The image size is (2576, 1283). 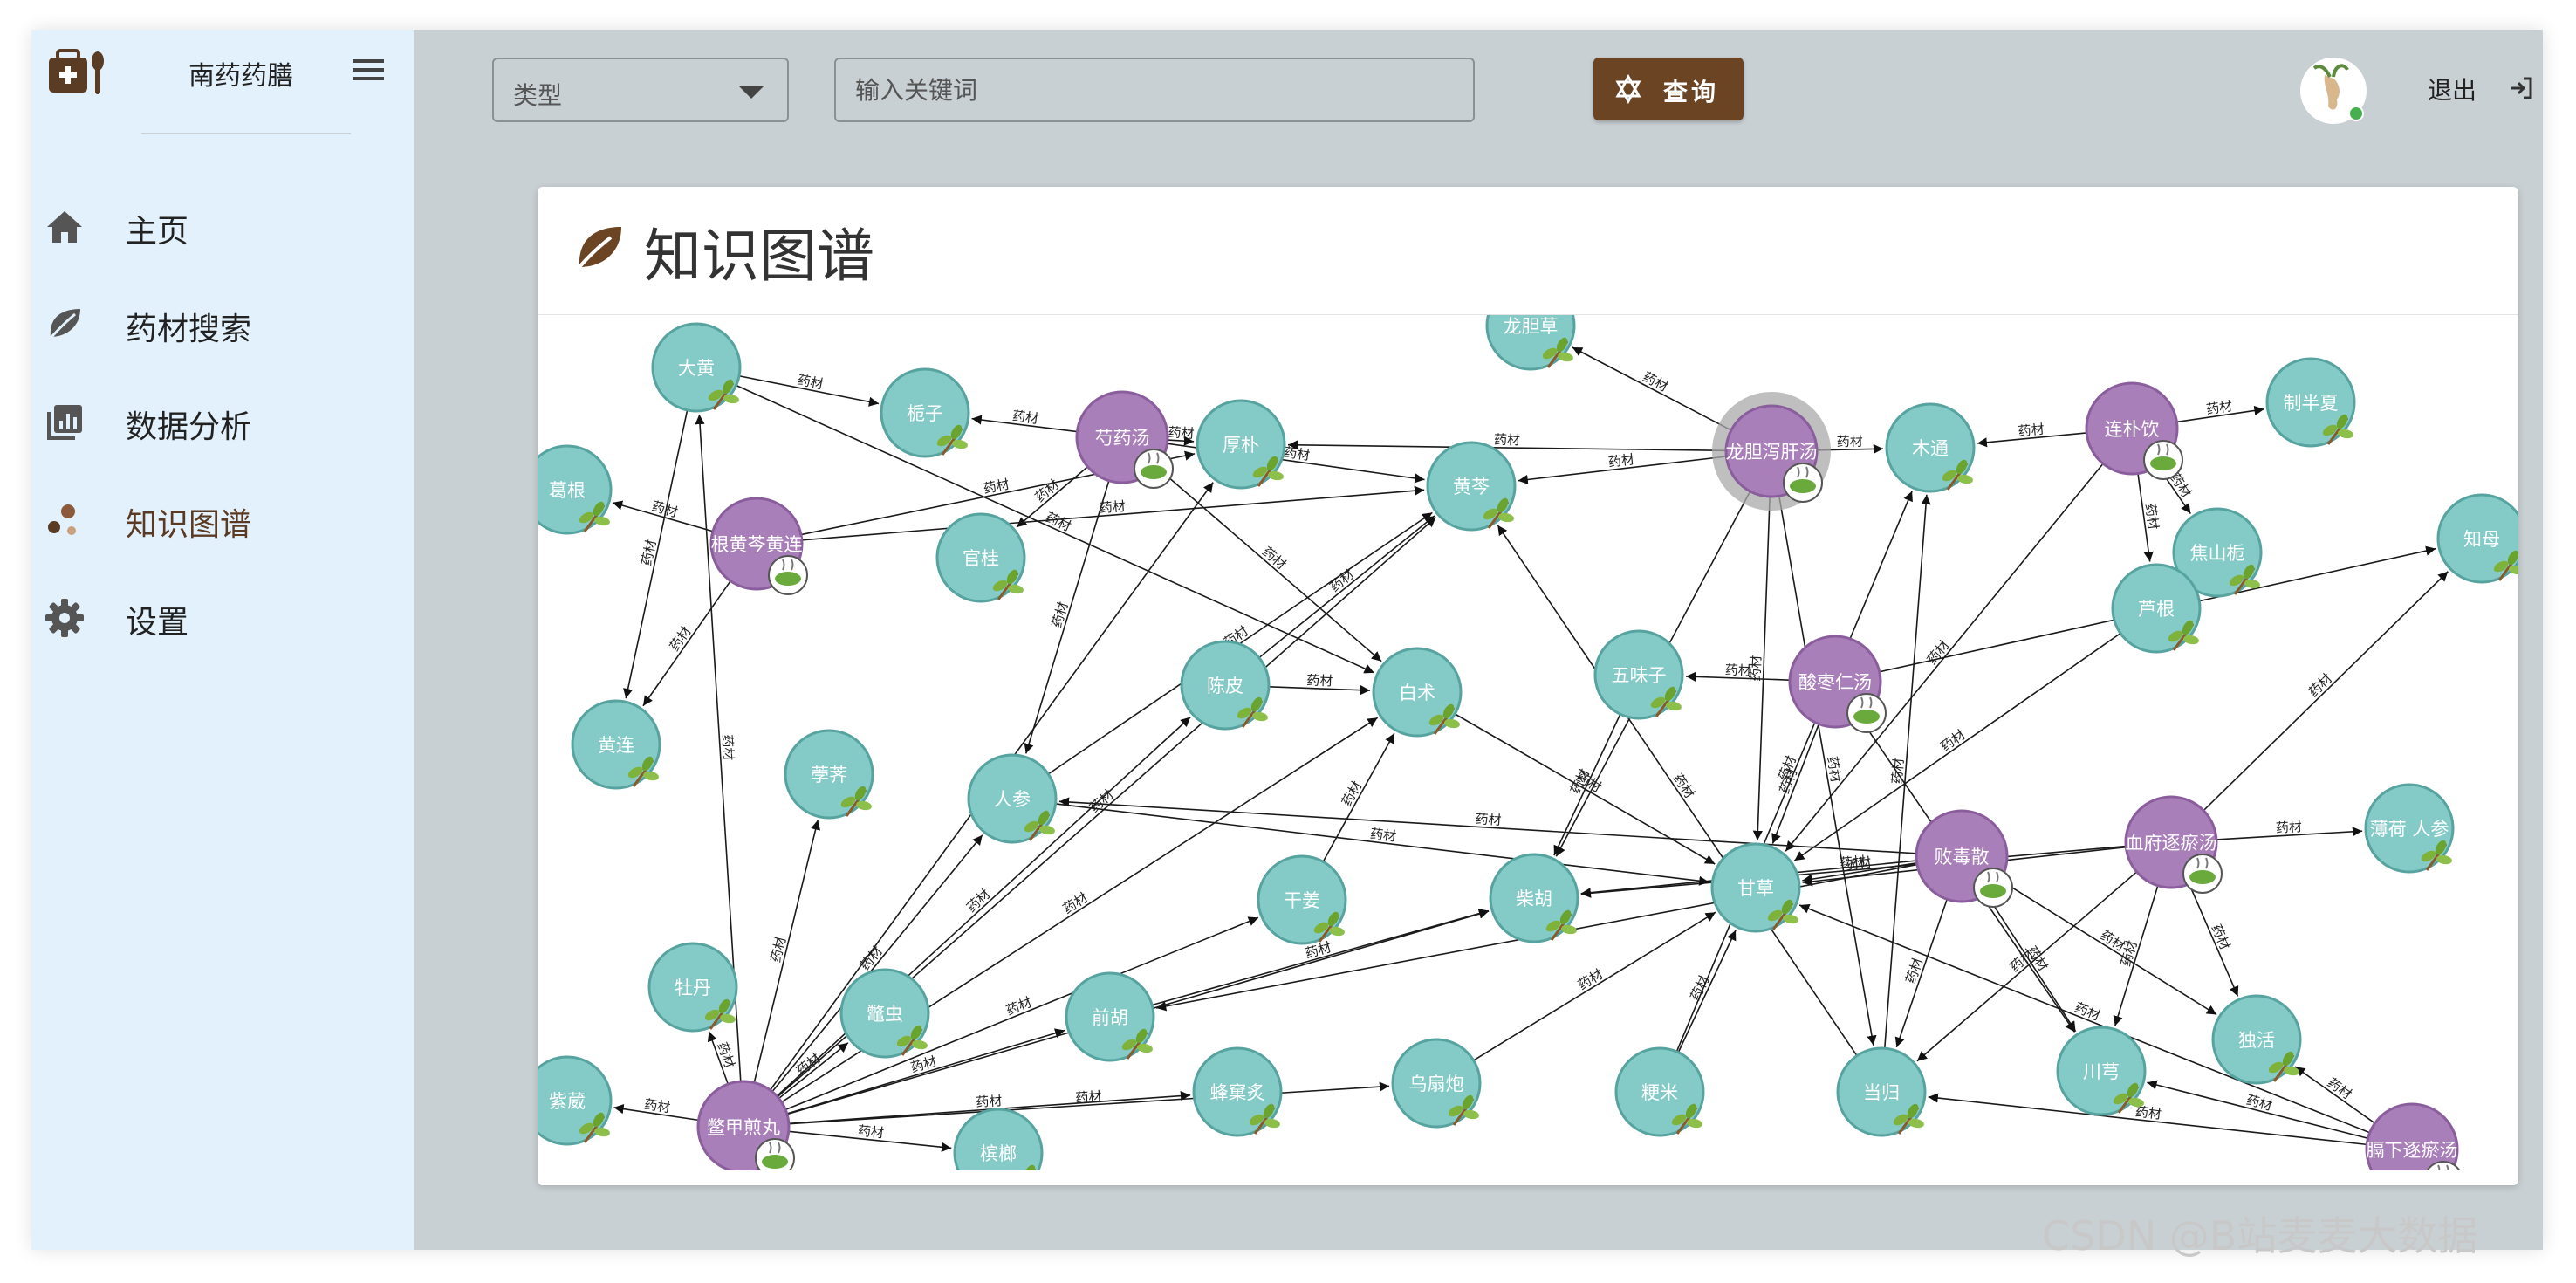 What do you see at coordinates (2452, 91) in the screenshot?
I see `logout-label: 退出` at bounding box center [2452, 91].